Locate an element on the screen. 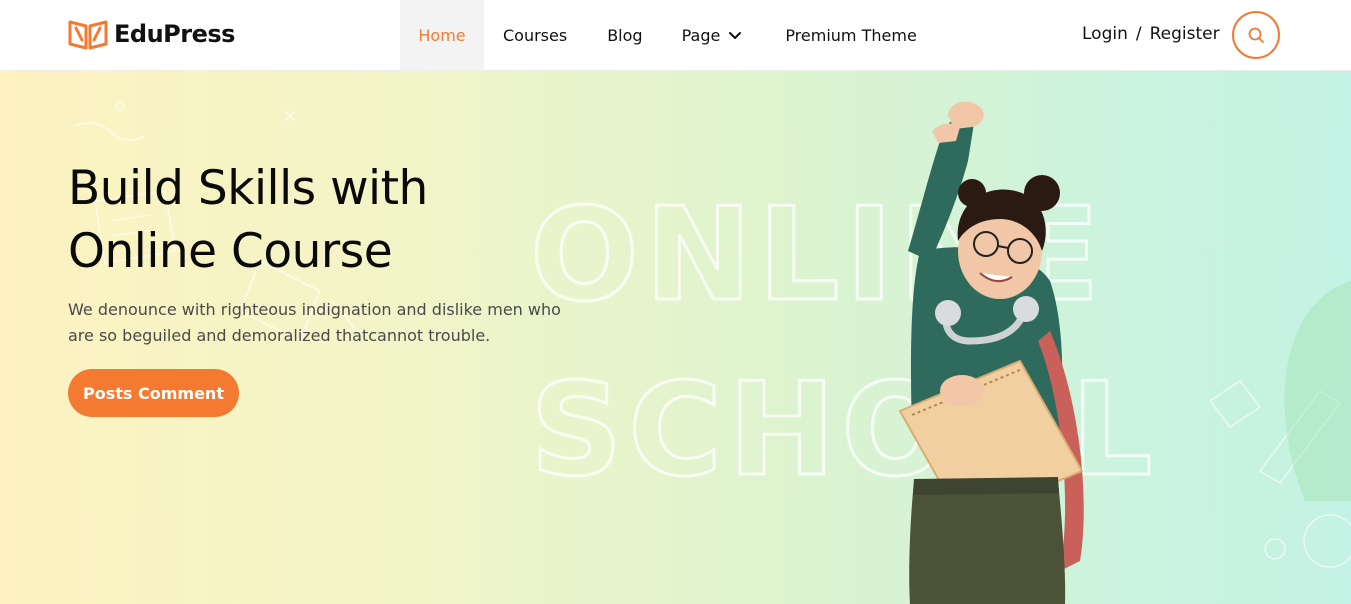 The height and width of the screenshot is (604, 1351). nav-item-blog: Blog is located at coordinates (624, 35).